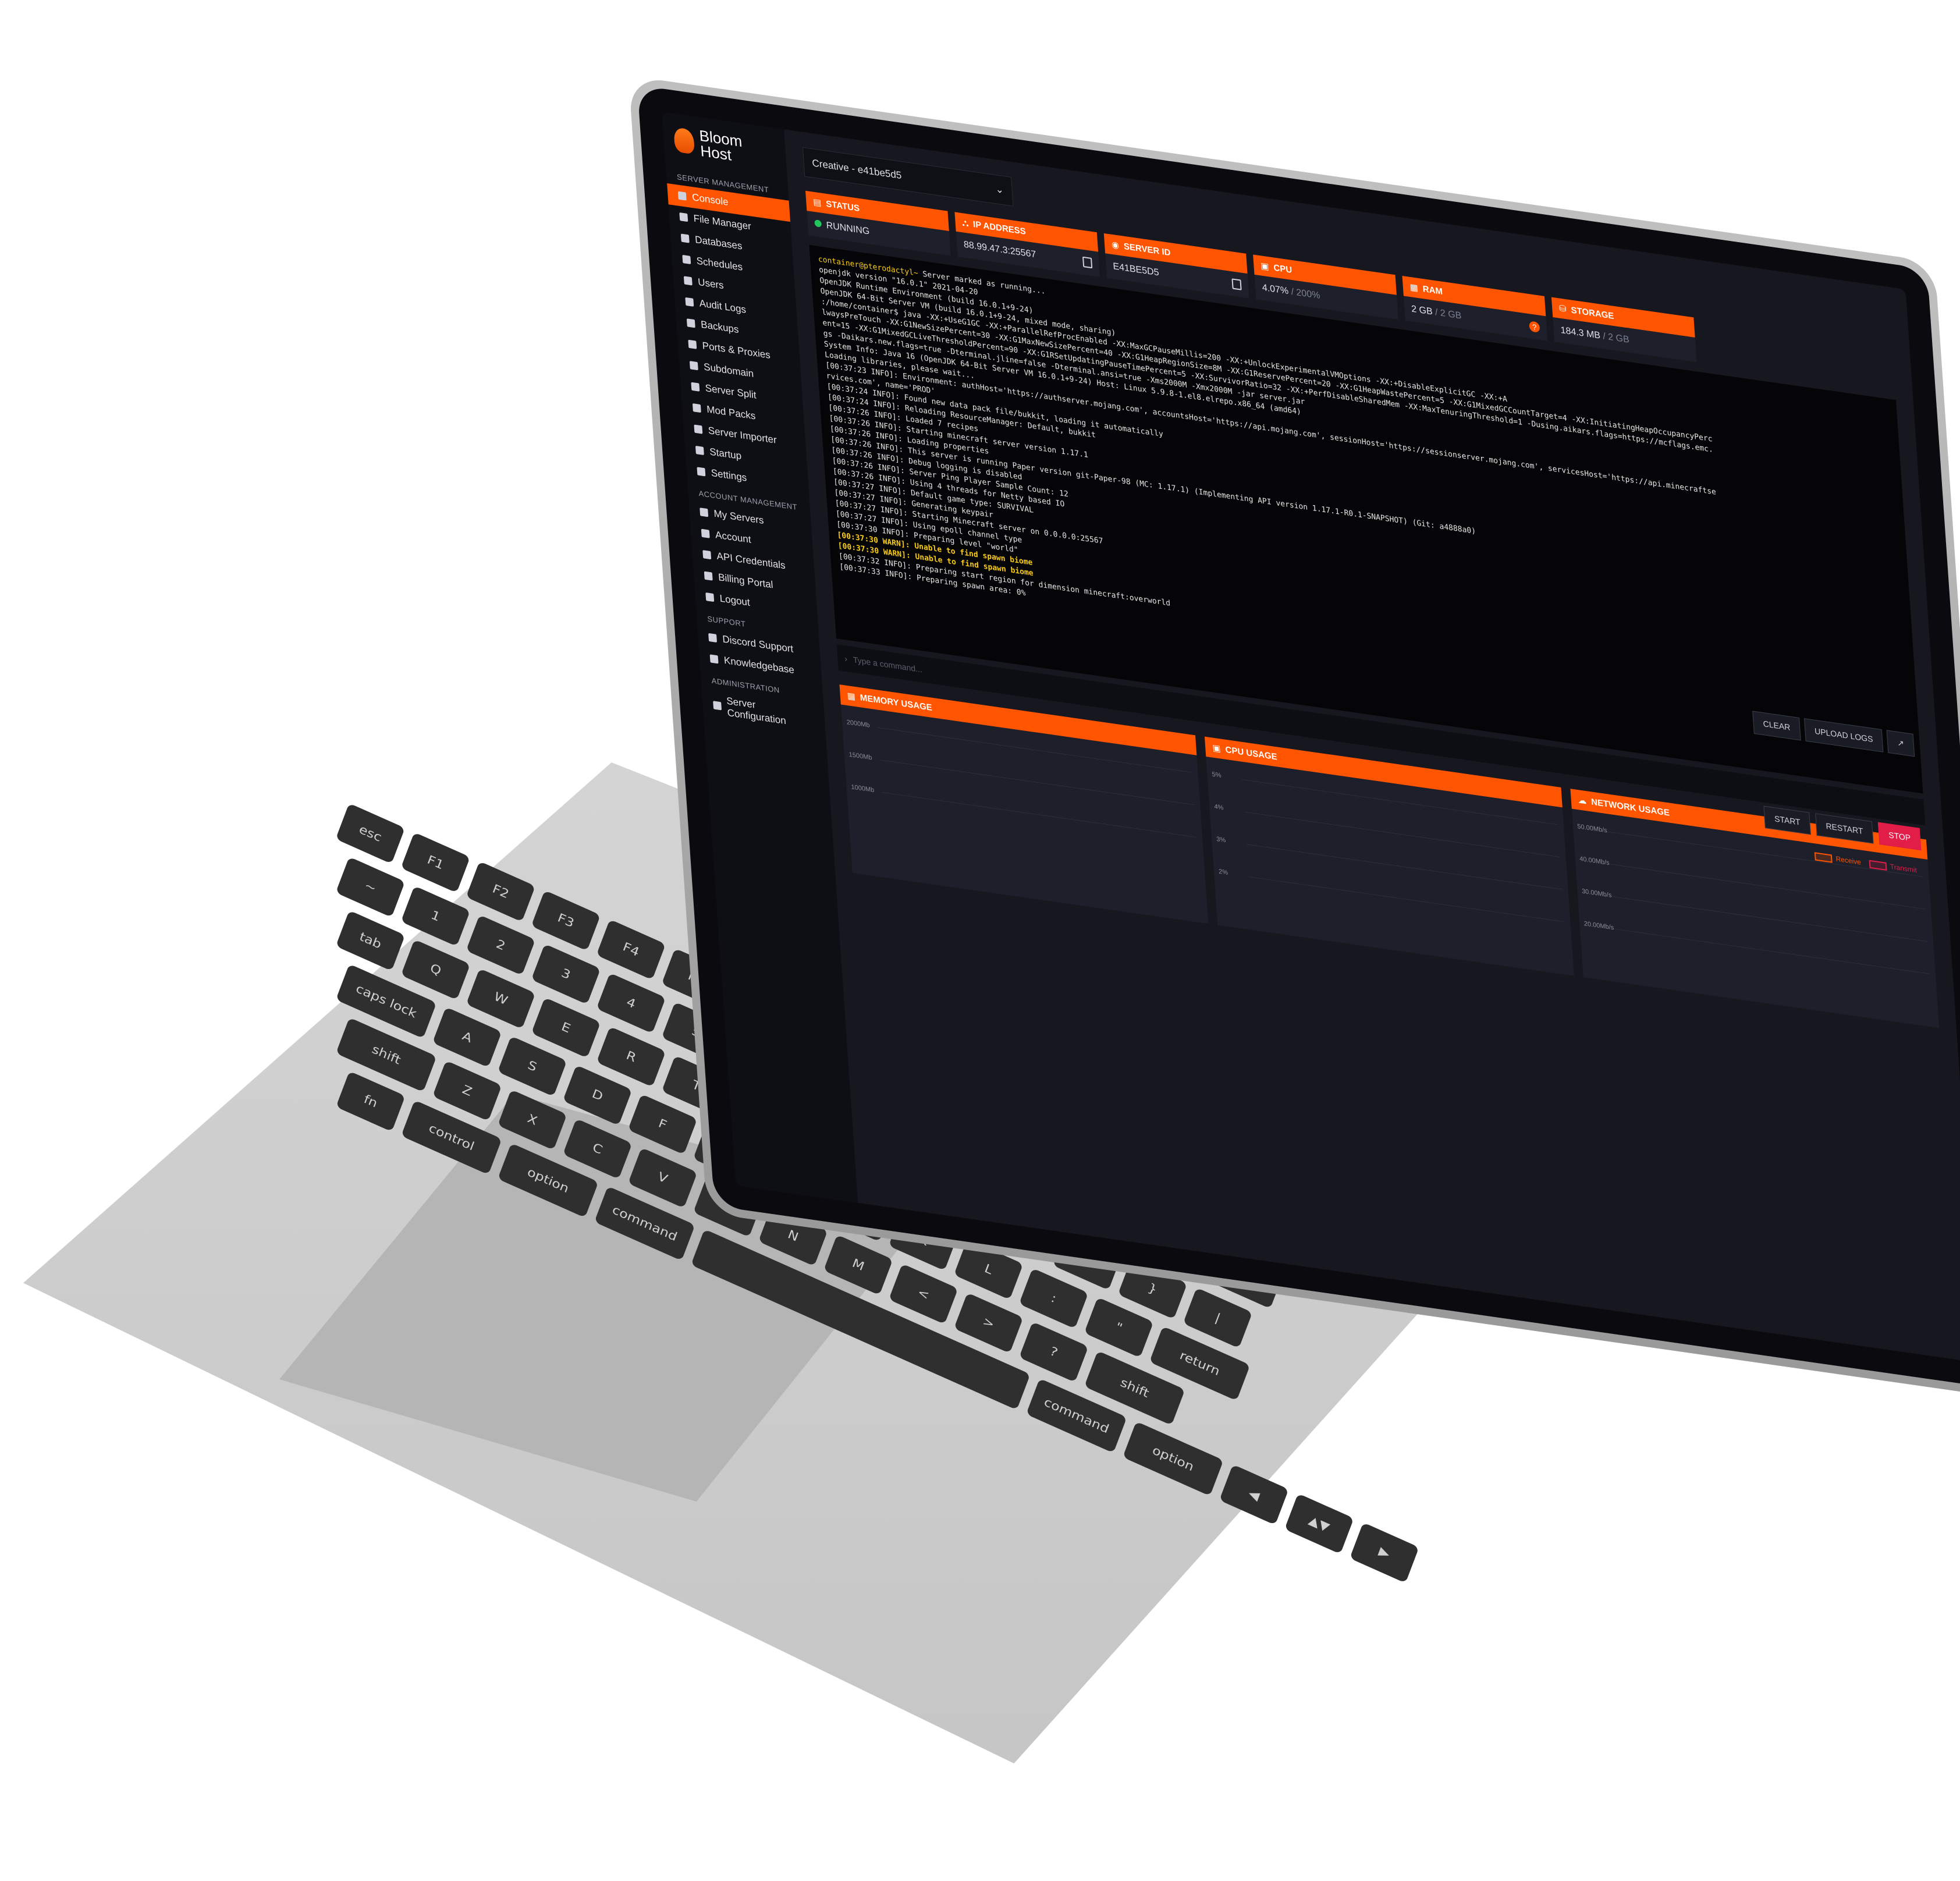 Image resolution: width=1960 pixels, height=1881 pixels. What do you see at coordinates (878, 223) in the screenshot?
I see `card-status: ▤ STATUS RUNNING` at bounding box center [878, 223].